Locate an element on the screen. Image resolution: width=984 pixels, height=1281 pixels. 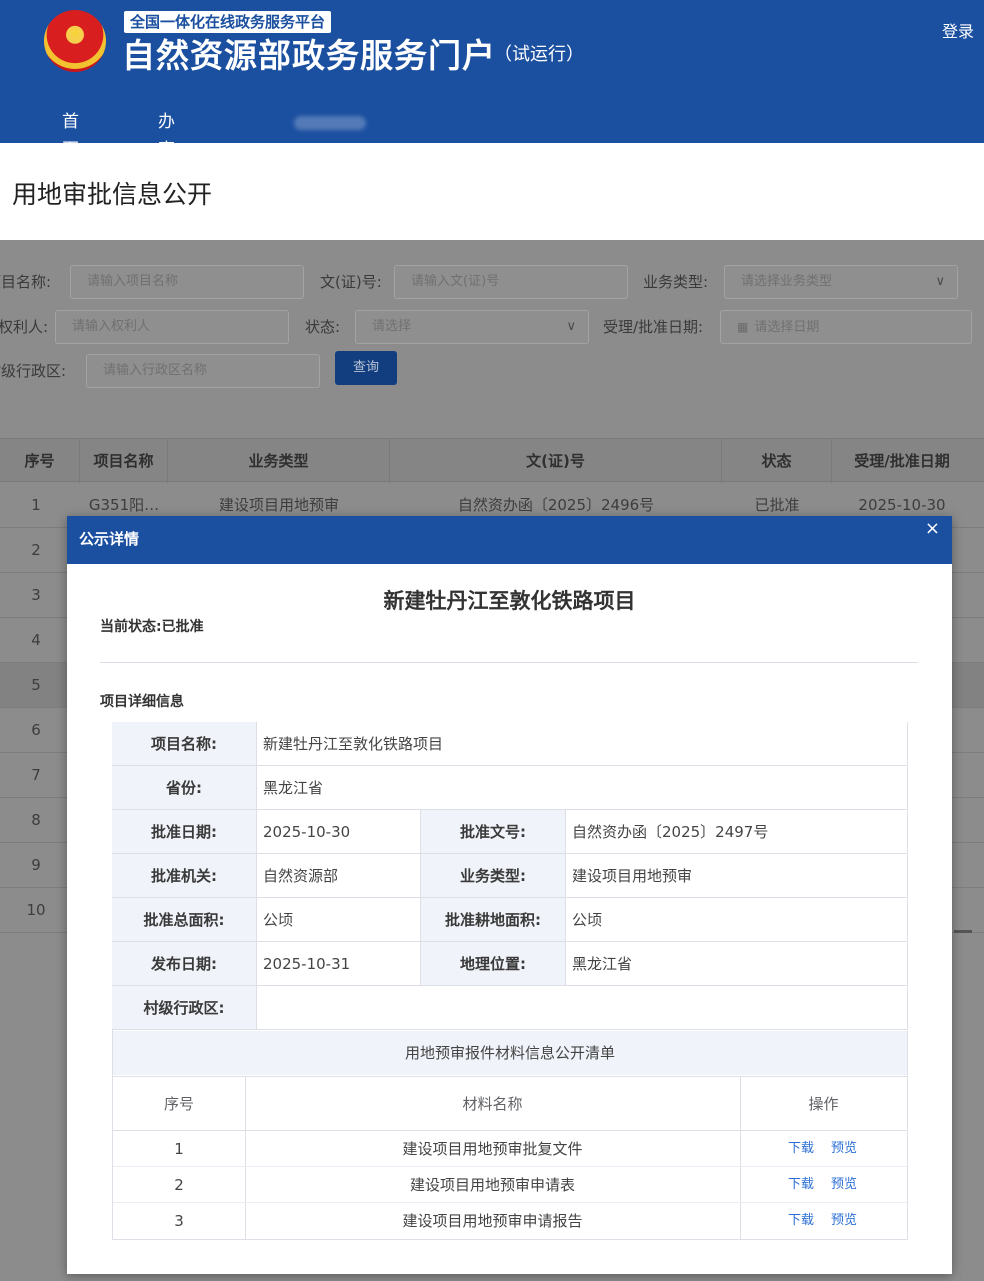
star-icon: ★ is located at coordinates (75, 32).